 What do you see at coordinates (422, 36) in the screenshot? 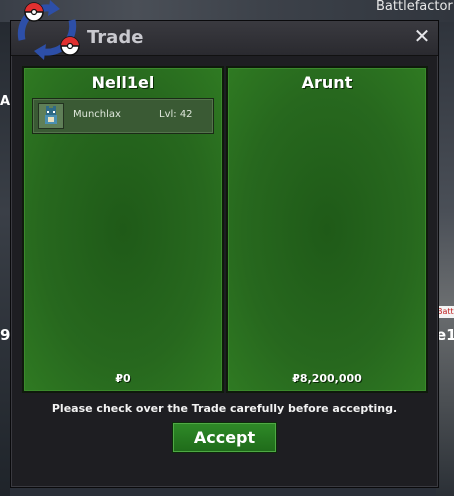
I see `close-button: ✕` at bounding box center [422, 36].